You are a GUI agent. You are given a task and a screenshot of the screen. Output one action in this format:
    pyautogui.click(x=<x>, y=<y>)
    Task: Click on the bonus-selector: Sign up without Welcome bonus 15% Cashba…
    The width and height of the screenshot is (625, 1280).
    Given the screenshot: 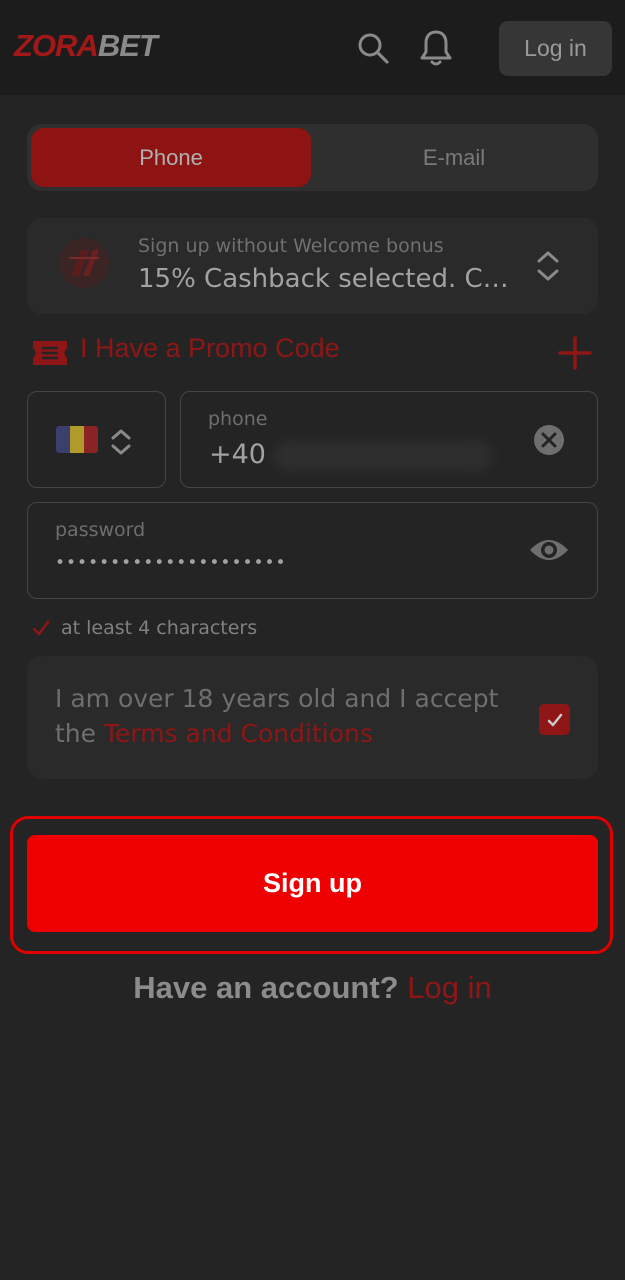 What is the action you would take?
    pyautogui.click(x=312, y=266)
    